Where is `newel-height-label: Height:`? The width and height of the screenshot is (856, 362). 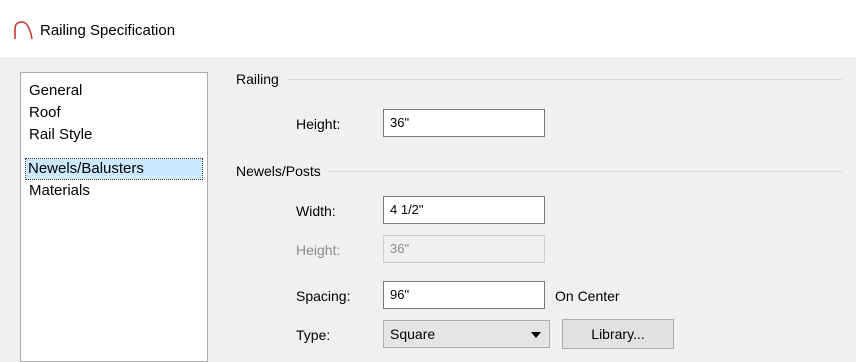
newel-height-label: Height: is located at coordinates (318, 250).